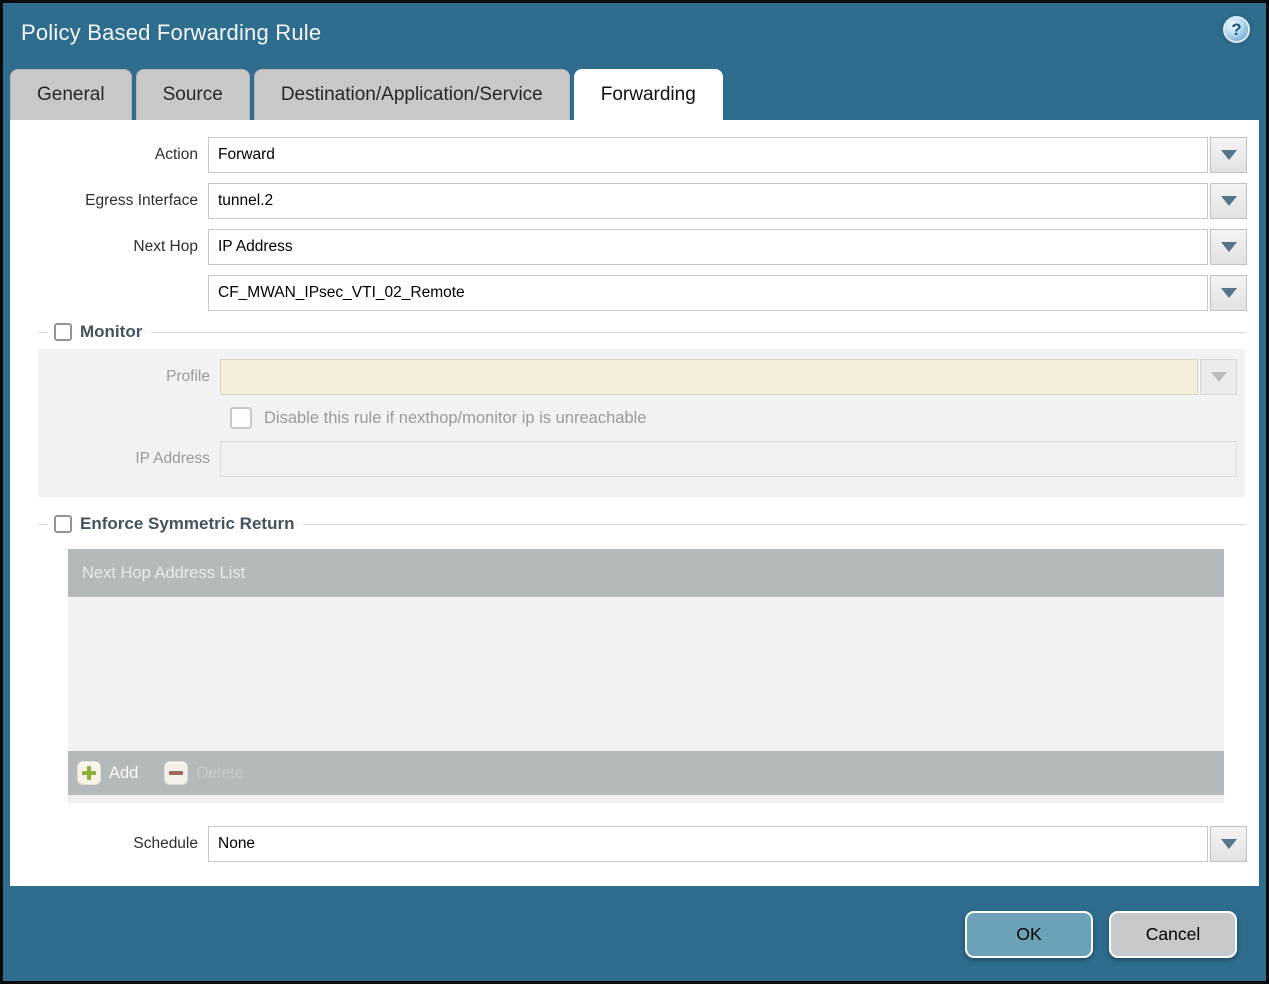  Describe the element at coordinates (708, 155) in the screenshot. I see `action-input` at that location.